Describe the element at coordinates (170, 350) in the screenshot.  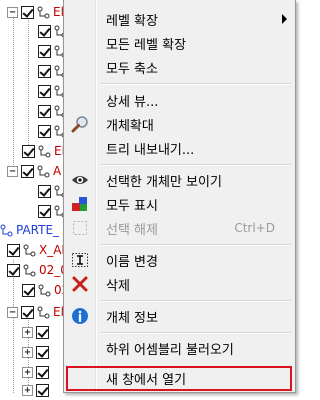
I see `menu-item-label: 하위 어셈블리 불러오기` at that location.